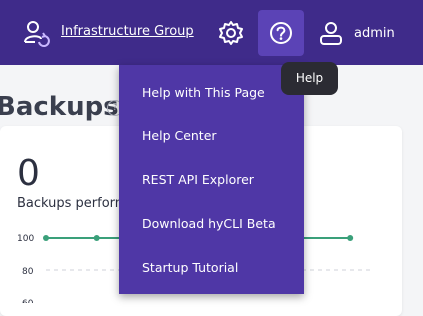 The width and height of the screenshot is (423, 316). What do you see at coordinates (231, 33) in the screenshot?
I see `gear-icon` at bounding box center [231, 33].